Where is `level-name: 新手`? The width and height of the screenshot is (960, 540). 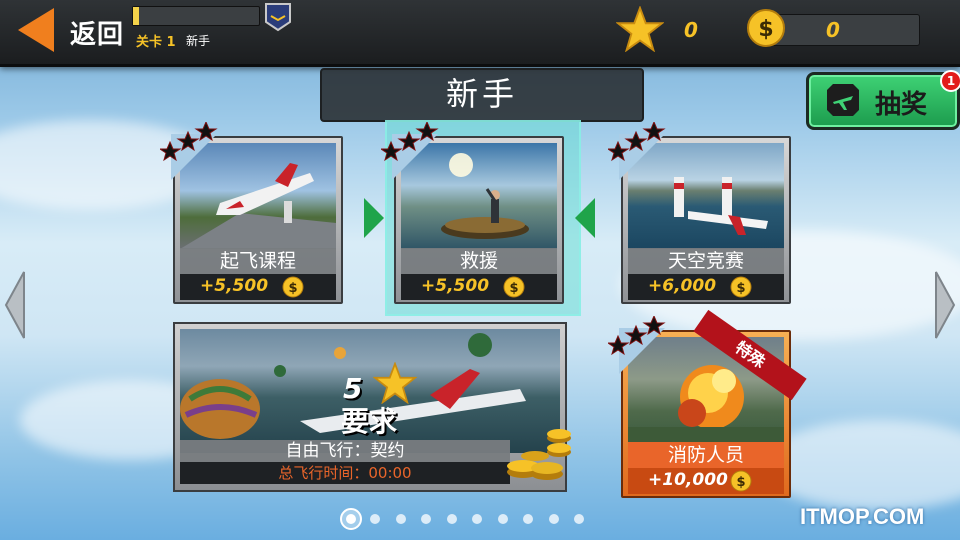
level-name: 新手 is located at coordinates (198, 41).